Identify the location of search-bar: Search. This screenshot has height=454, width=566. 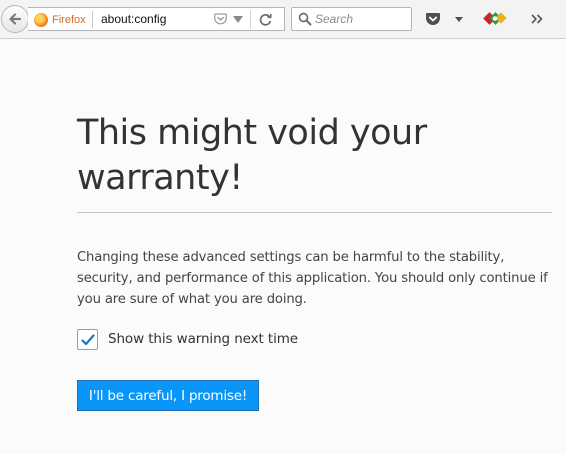
(351, 19).